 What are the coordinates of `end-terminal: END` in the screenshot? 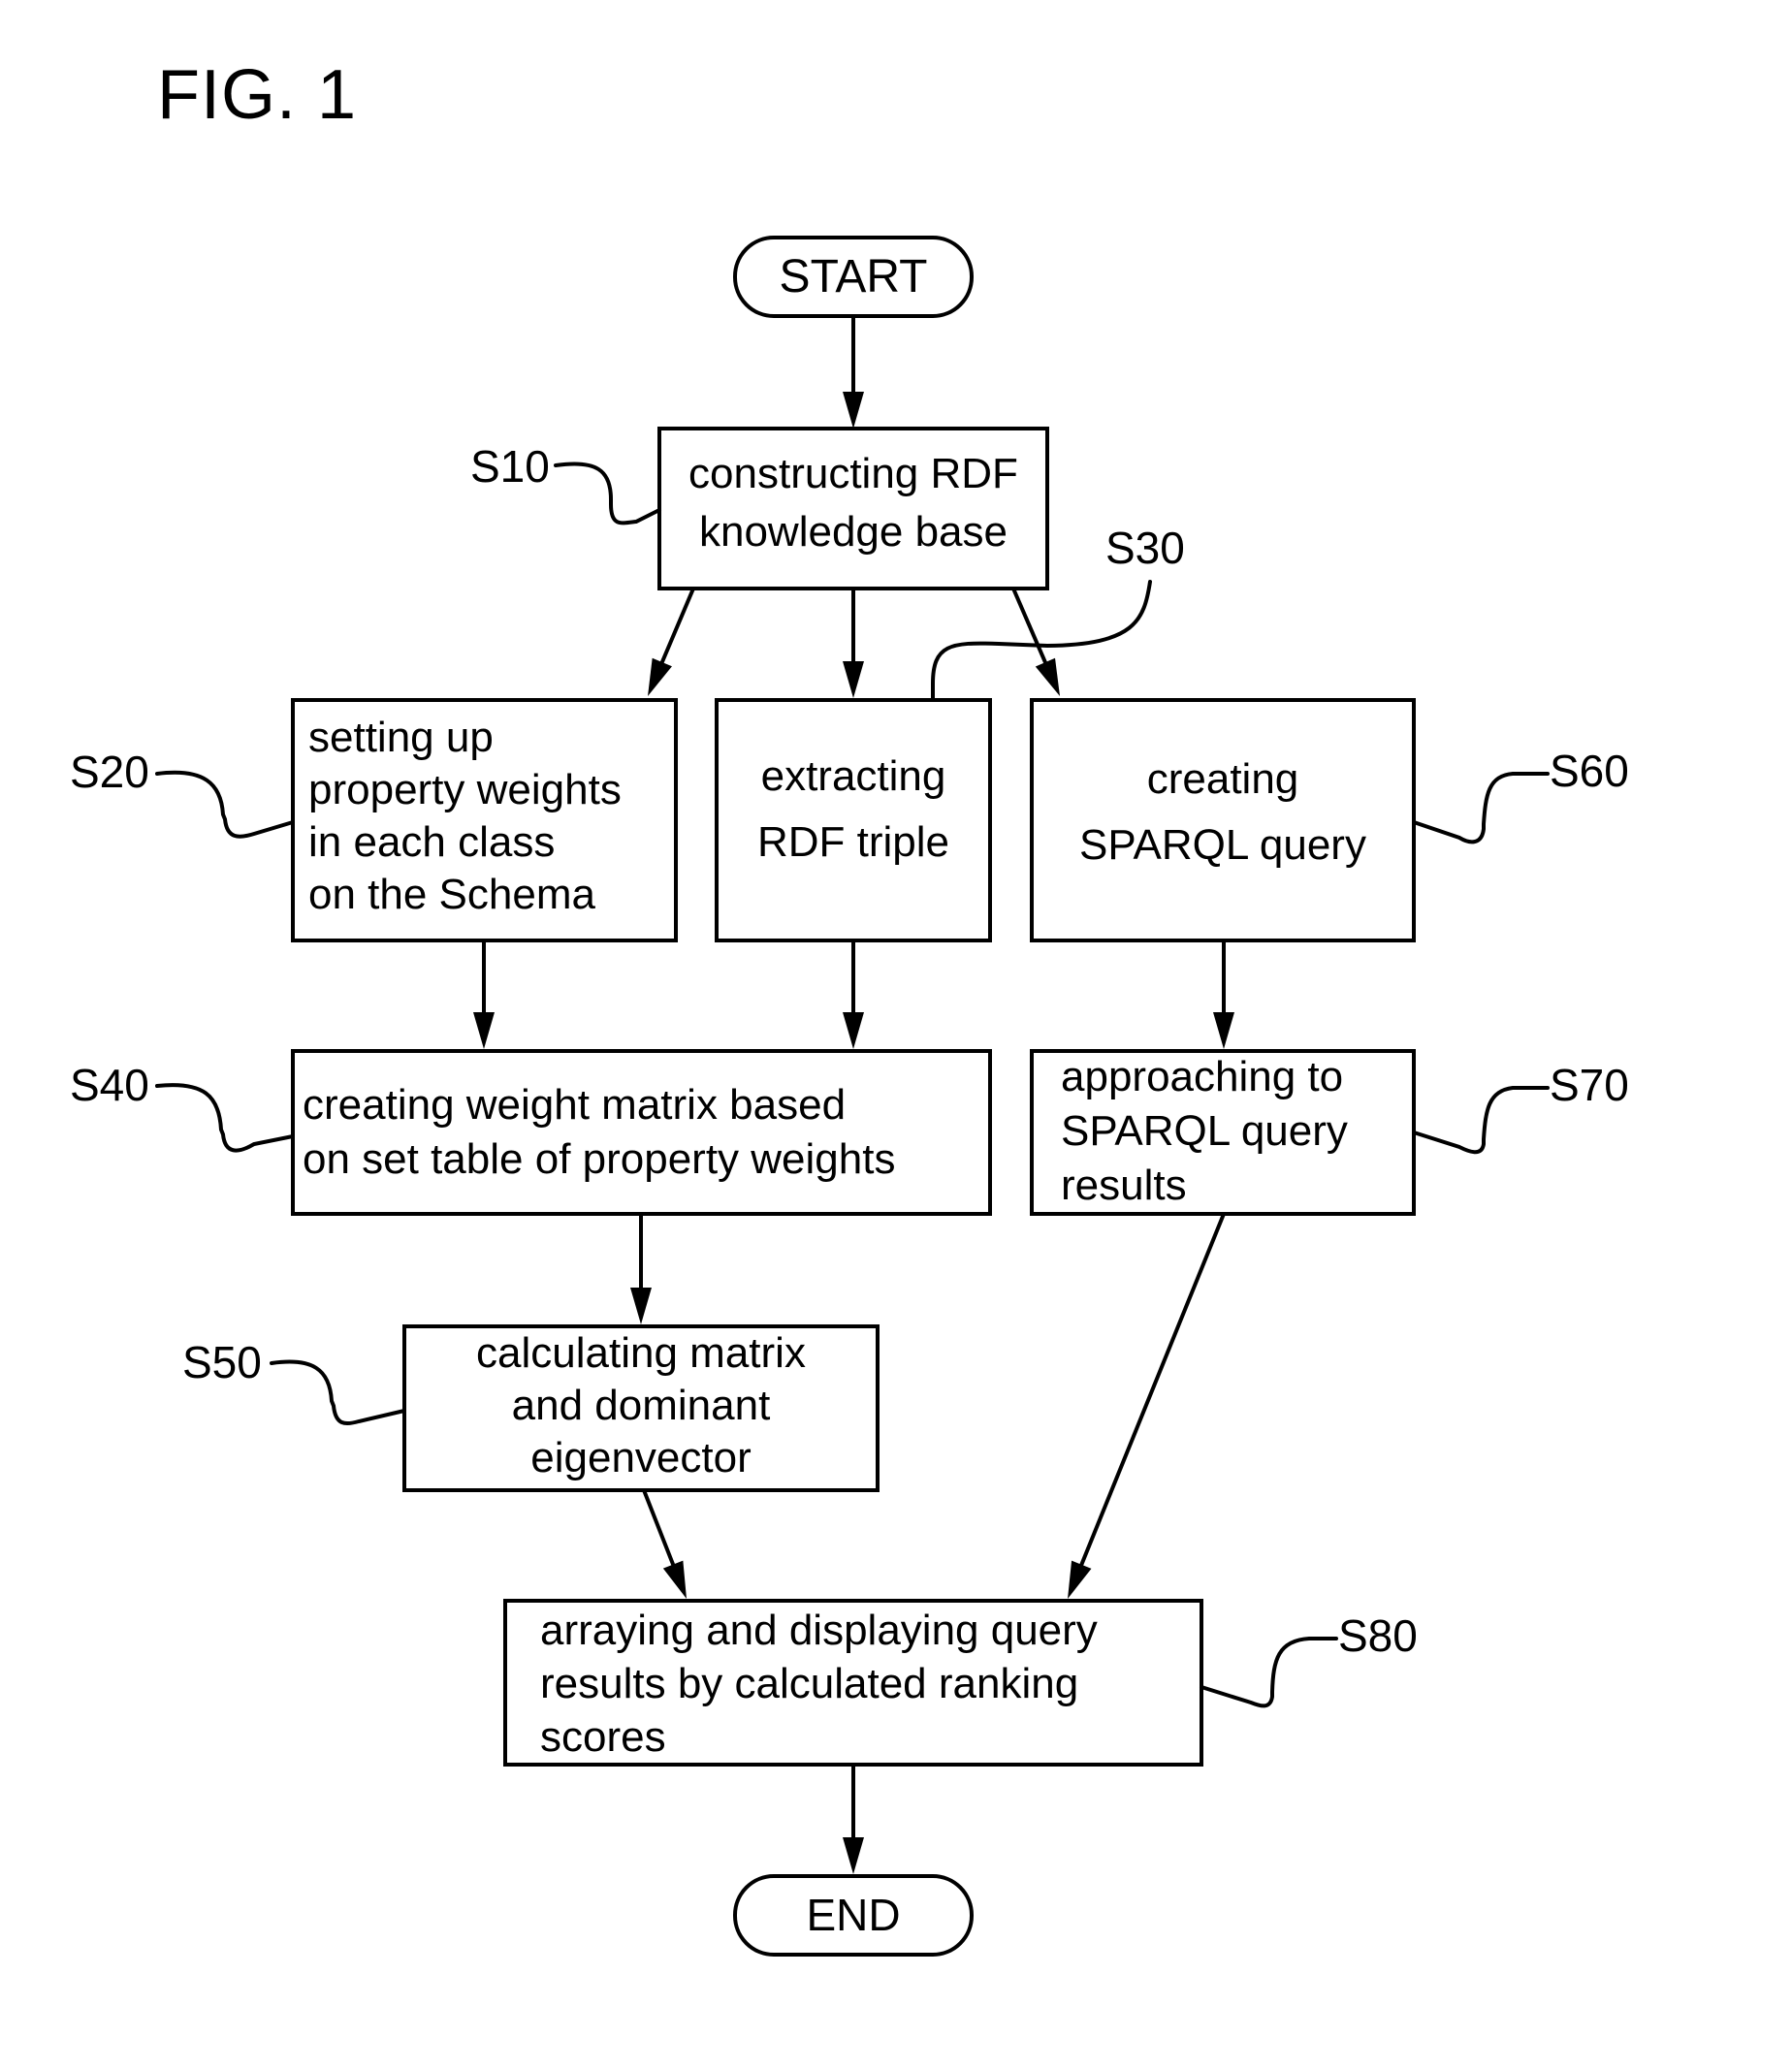 It's located at (853, 1915).